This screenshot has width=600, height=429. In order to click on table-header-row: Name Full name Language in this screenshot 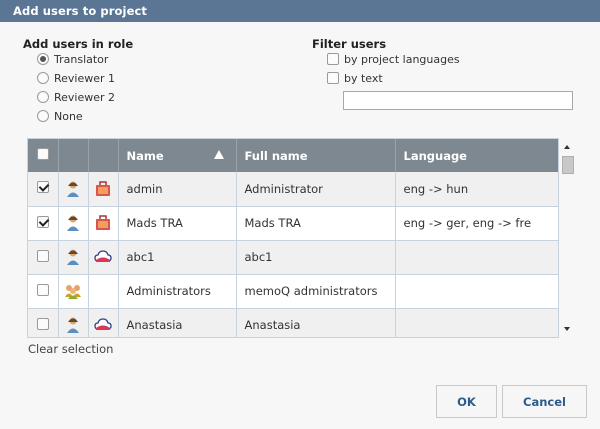, I will do `click(293, 155)`.